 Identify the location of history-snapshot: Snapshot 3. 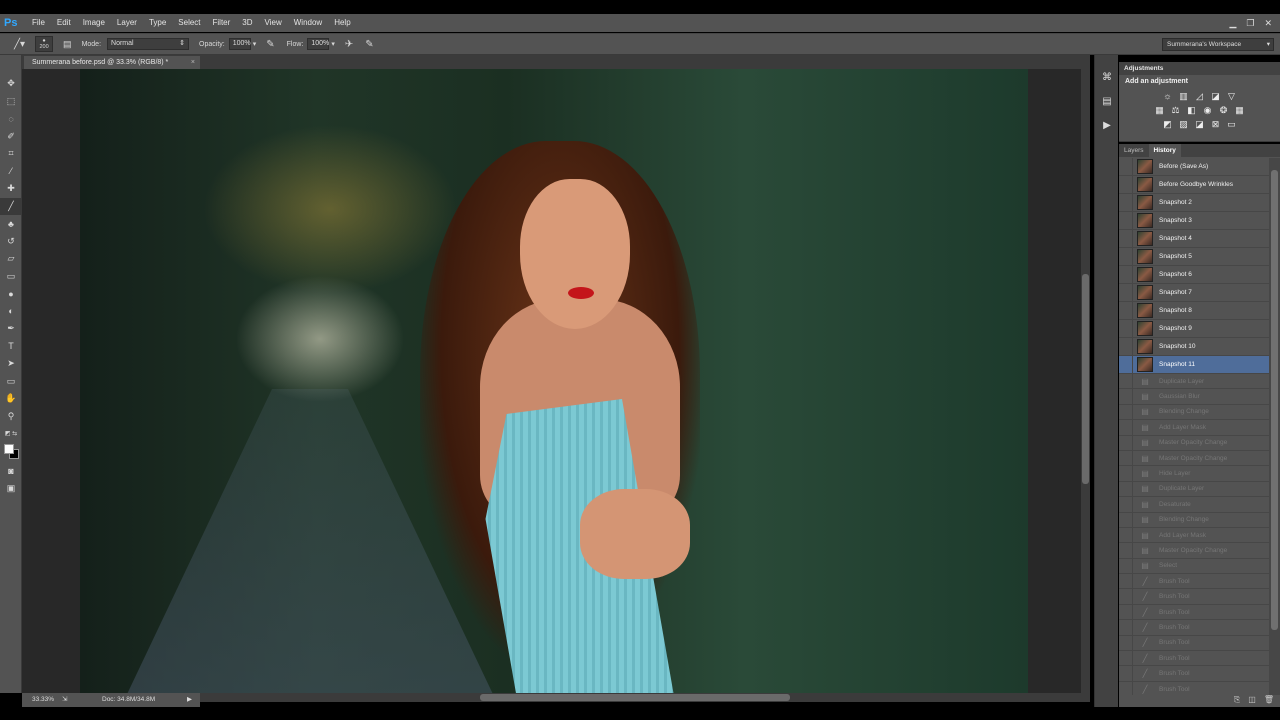
(1194, 220).